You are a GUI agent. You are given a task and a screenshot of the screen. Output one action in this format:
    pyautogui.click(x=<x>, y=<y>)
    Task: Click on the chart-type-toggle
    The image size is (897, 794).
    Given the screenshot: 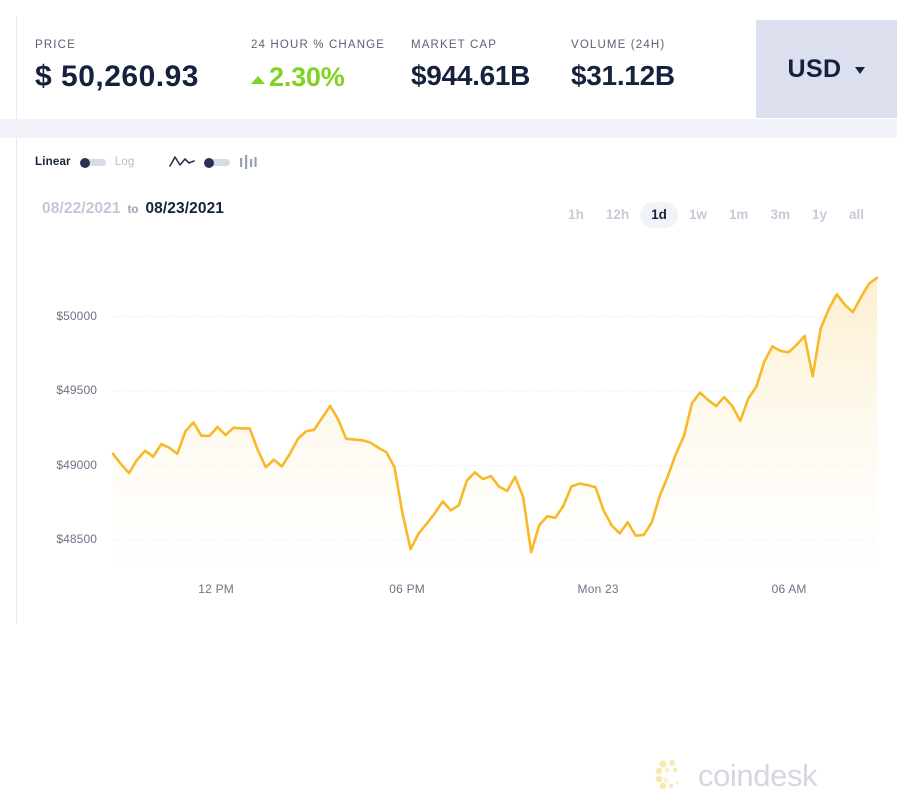 What is the action you would take?
    pyautogui.click(x=213, y=162)
    